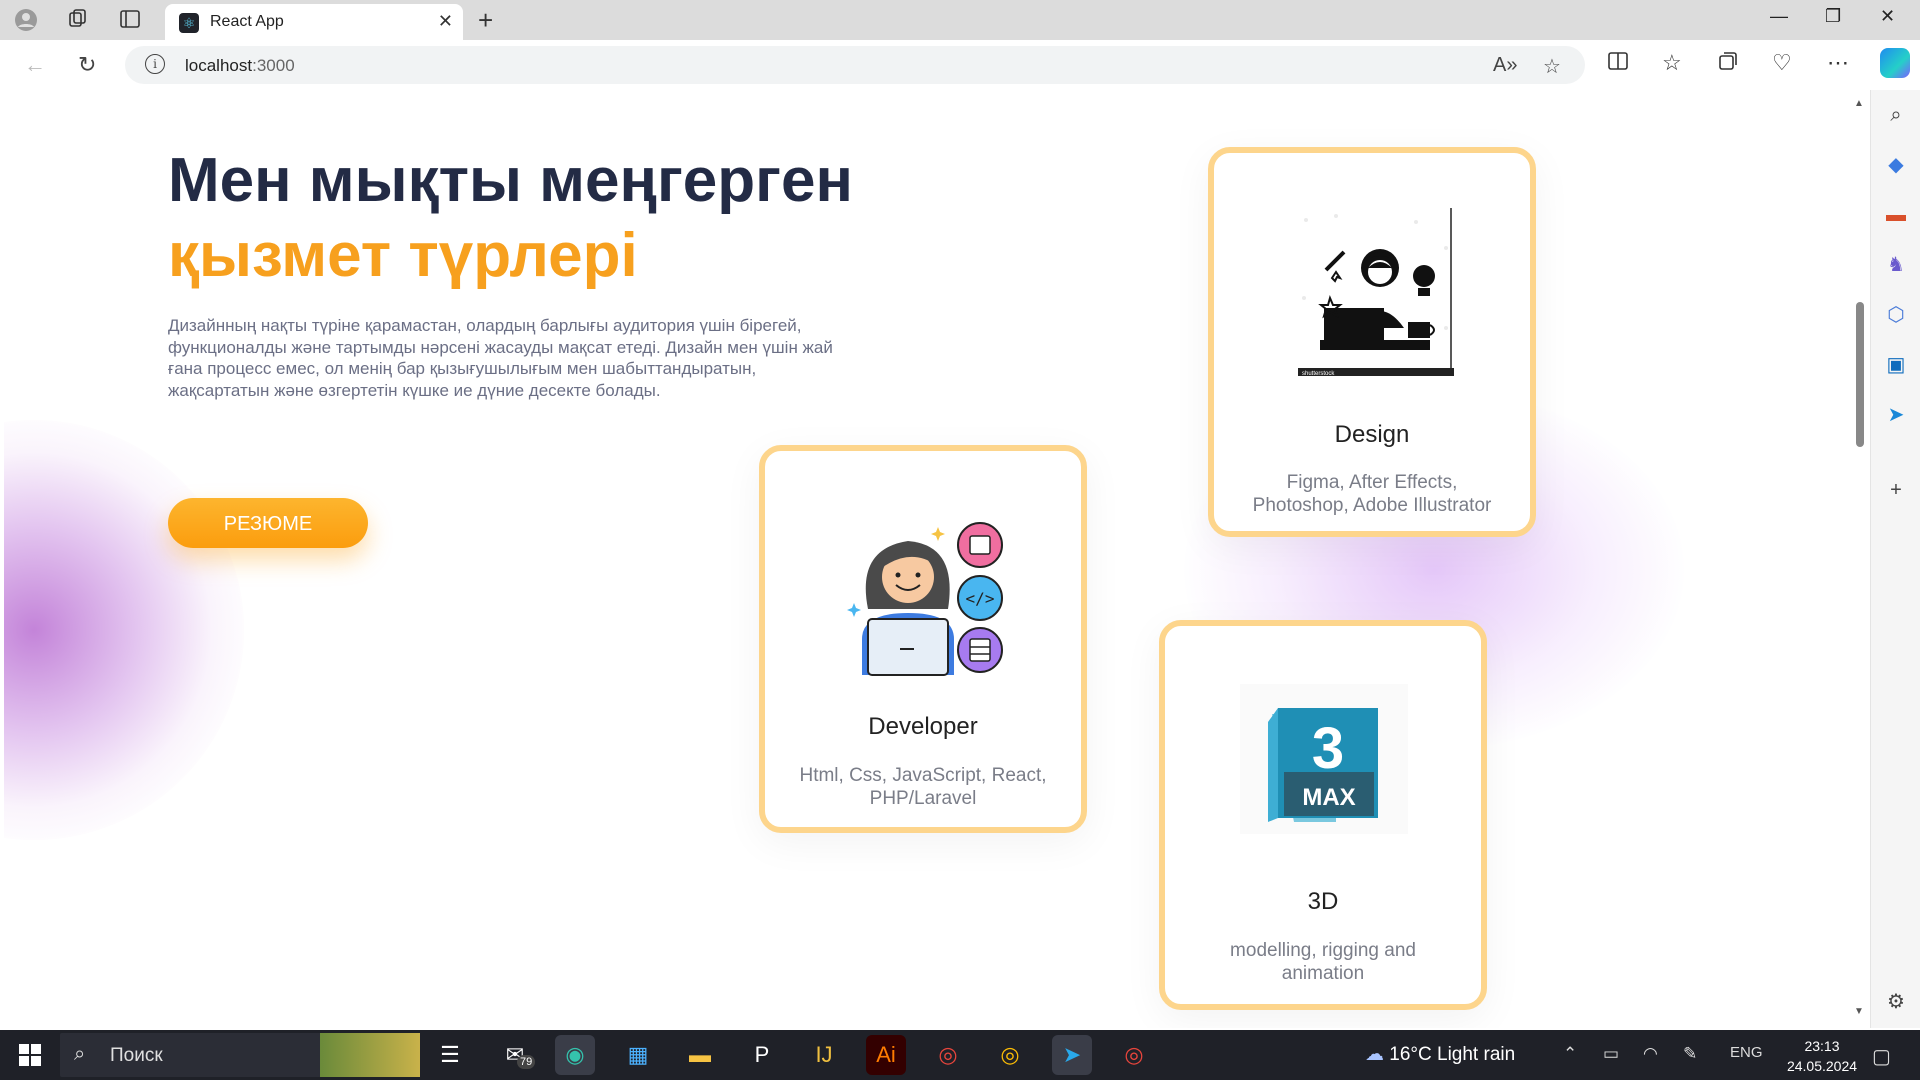 The image size is (1920, 1080). Describe the element at coordinates (855, 65) in the screenshot. I see `address-input: i localhost:3000 A» ☆` at that location.